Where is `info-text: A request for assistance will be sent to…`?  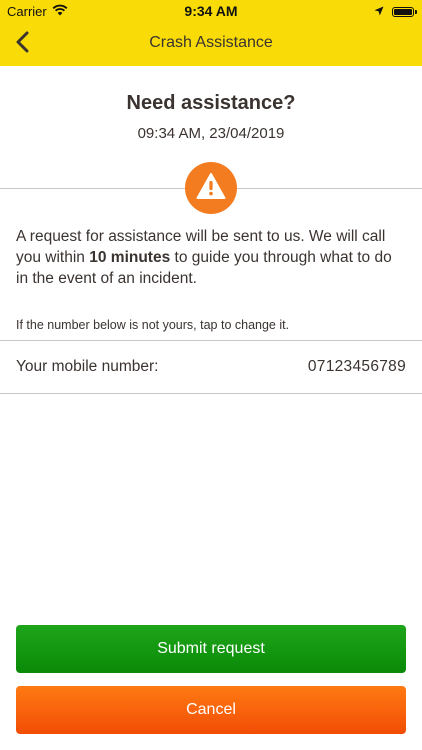 info-text: A request for assistance will be sent to… is located at coordinates (212, 257).